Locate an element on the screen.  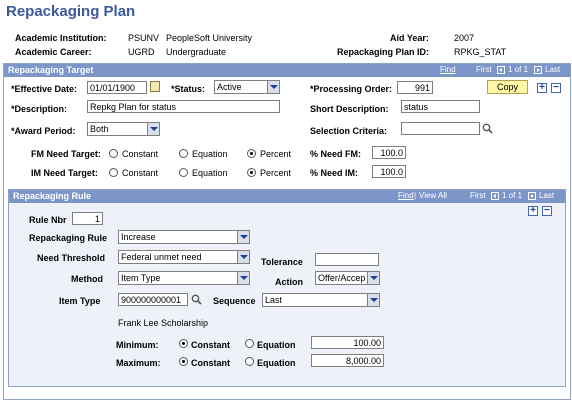
minimum-equation-label: Equation is located at coordinates (276, 345).